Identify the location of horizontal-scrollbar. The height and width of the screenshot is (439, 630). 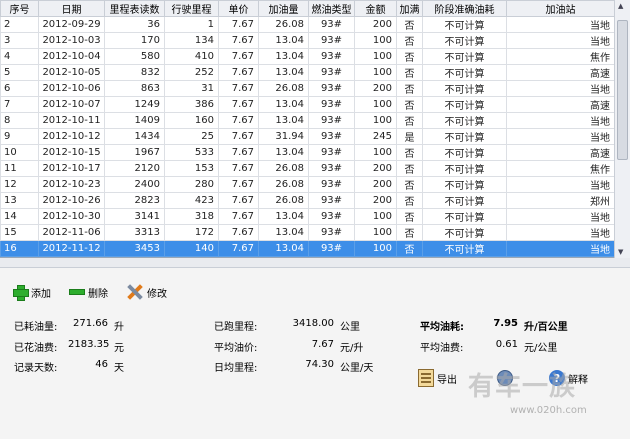
(315, 263).